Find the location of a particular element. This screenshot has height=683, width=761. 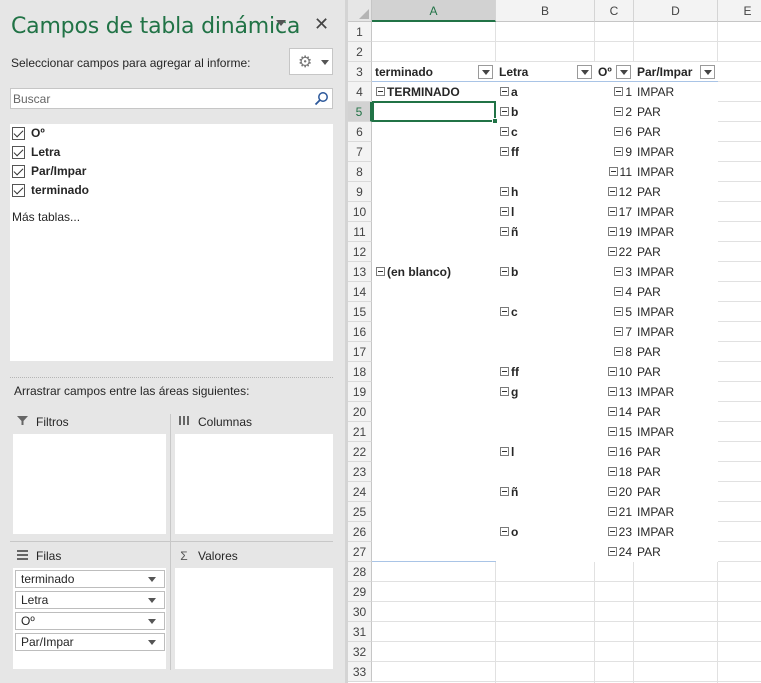

field-item-o: Oº is located at coordinates (28, 133).